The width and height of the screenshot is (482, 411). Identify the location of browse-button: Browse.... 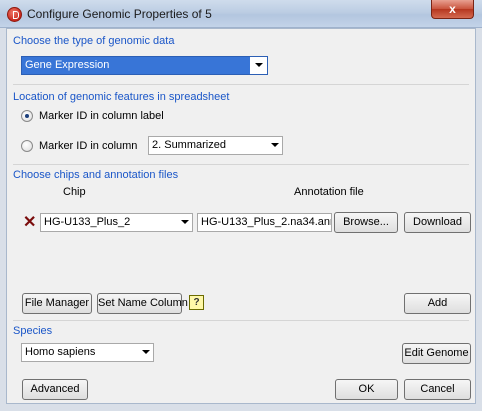
(366, 222).